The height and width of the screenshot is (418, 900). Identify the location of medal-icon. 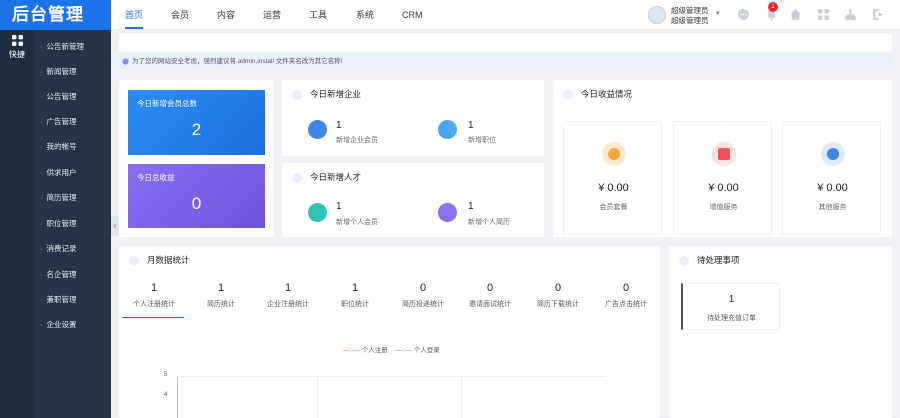
(833, 154).